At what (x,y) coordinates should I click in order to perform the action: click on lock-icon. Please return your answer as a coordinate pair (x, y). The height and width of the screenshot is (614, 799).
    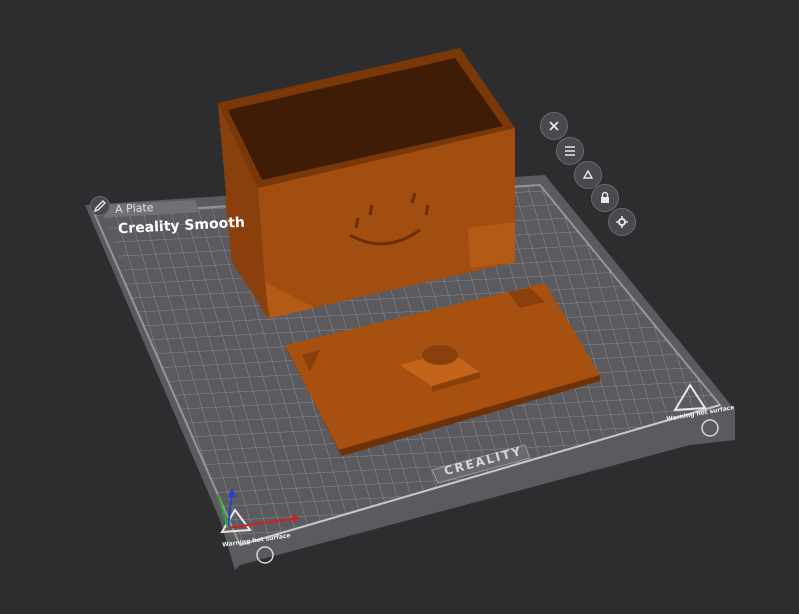
    Looking at the image, I should click on (605, 197).